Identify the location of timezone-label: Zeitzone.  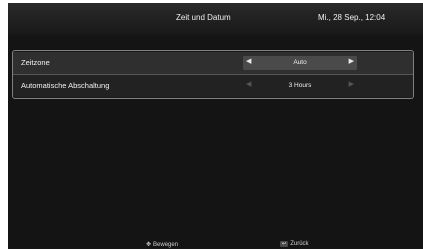
(35, 62).